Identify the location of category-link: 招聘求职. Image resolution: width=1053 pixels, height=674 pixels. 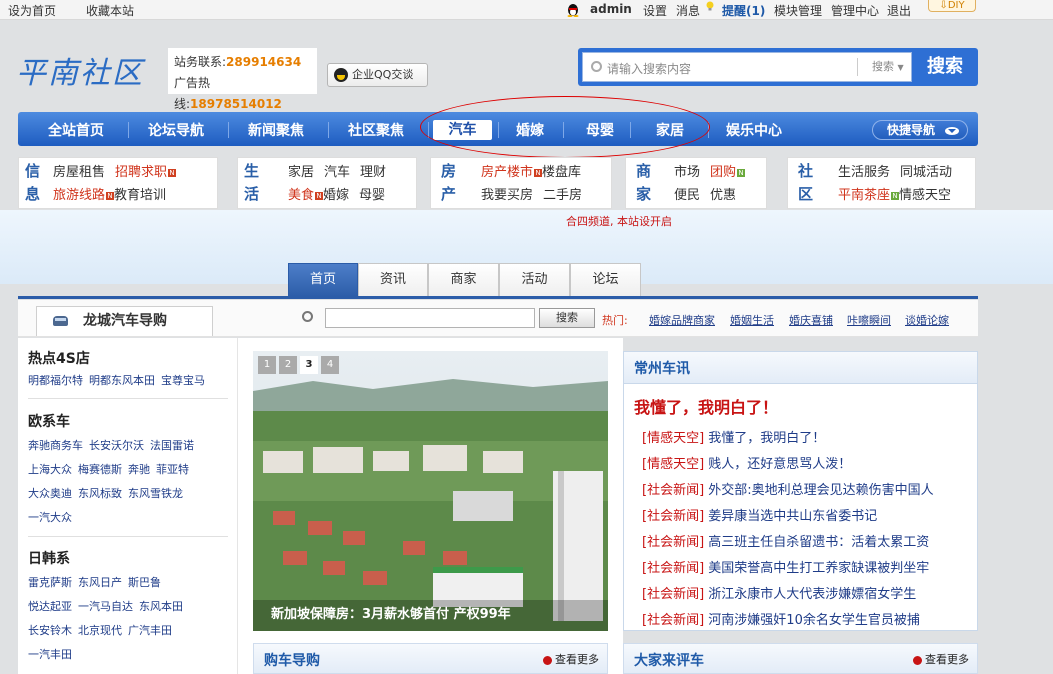
(141, 172).